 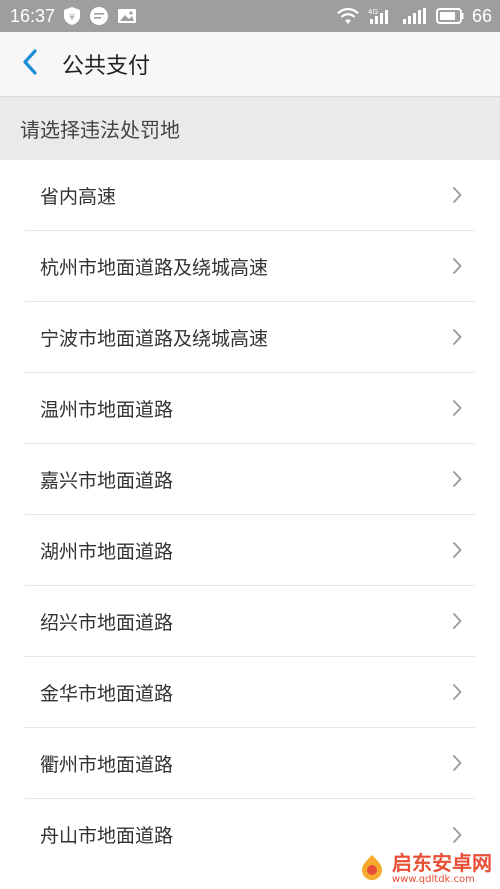 What do you see at coordinates (348, 16) in the screenshot?
I see `wifi-icon` at bounding box center [348, 16].